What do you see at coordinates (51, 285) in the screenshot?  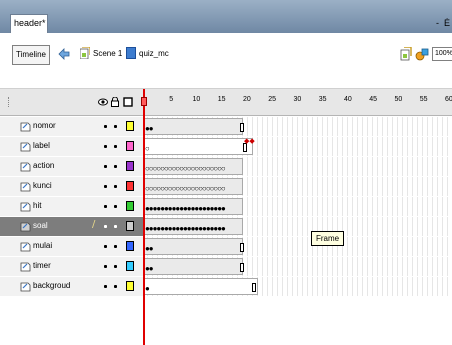 I see `layer-name: backgroud` at bounding box center [51, 285].